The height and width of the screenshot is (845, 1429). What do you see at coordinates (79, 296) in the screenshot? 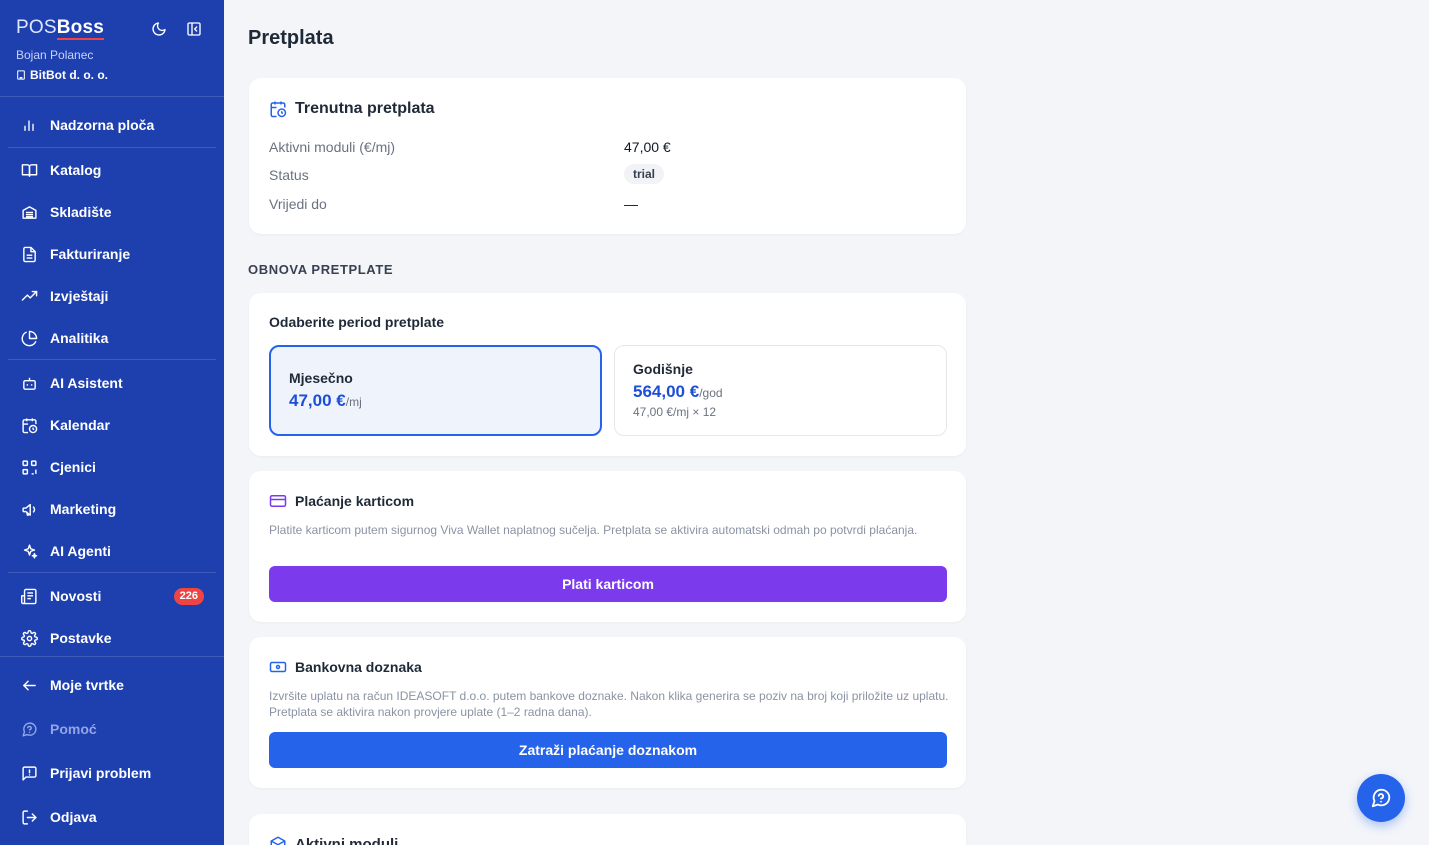
I see `sidebar-item-label: Izvještaji` at bounding box center [79, 296].